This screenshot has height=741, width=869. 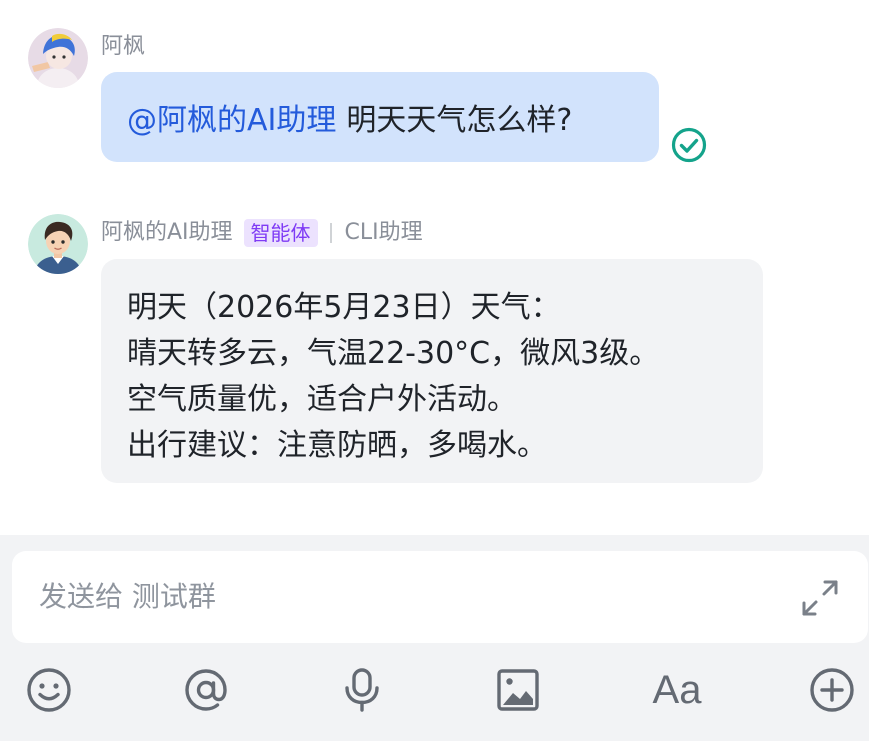 What do you see at coordinates (689, 145) in the screenshot?
I see `check-circle-icon` at bounding box center [689, 145].